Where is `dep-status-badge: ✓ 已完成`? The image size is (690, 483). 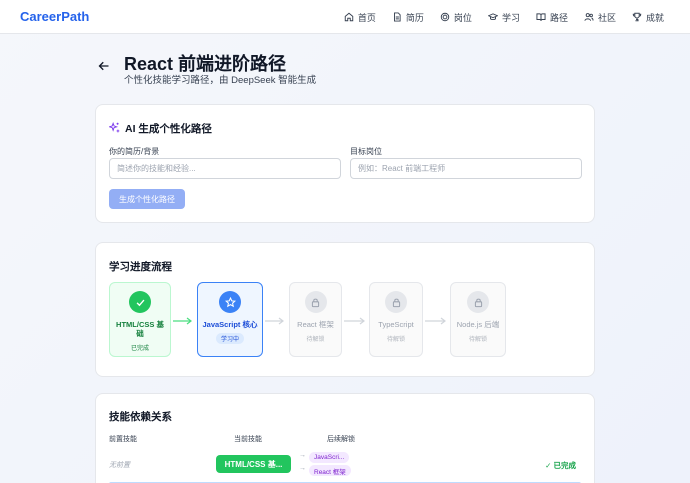 dep-status-badge: ✓ 已完成 is located at coordinates (560, 465).